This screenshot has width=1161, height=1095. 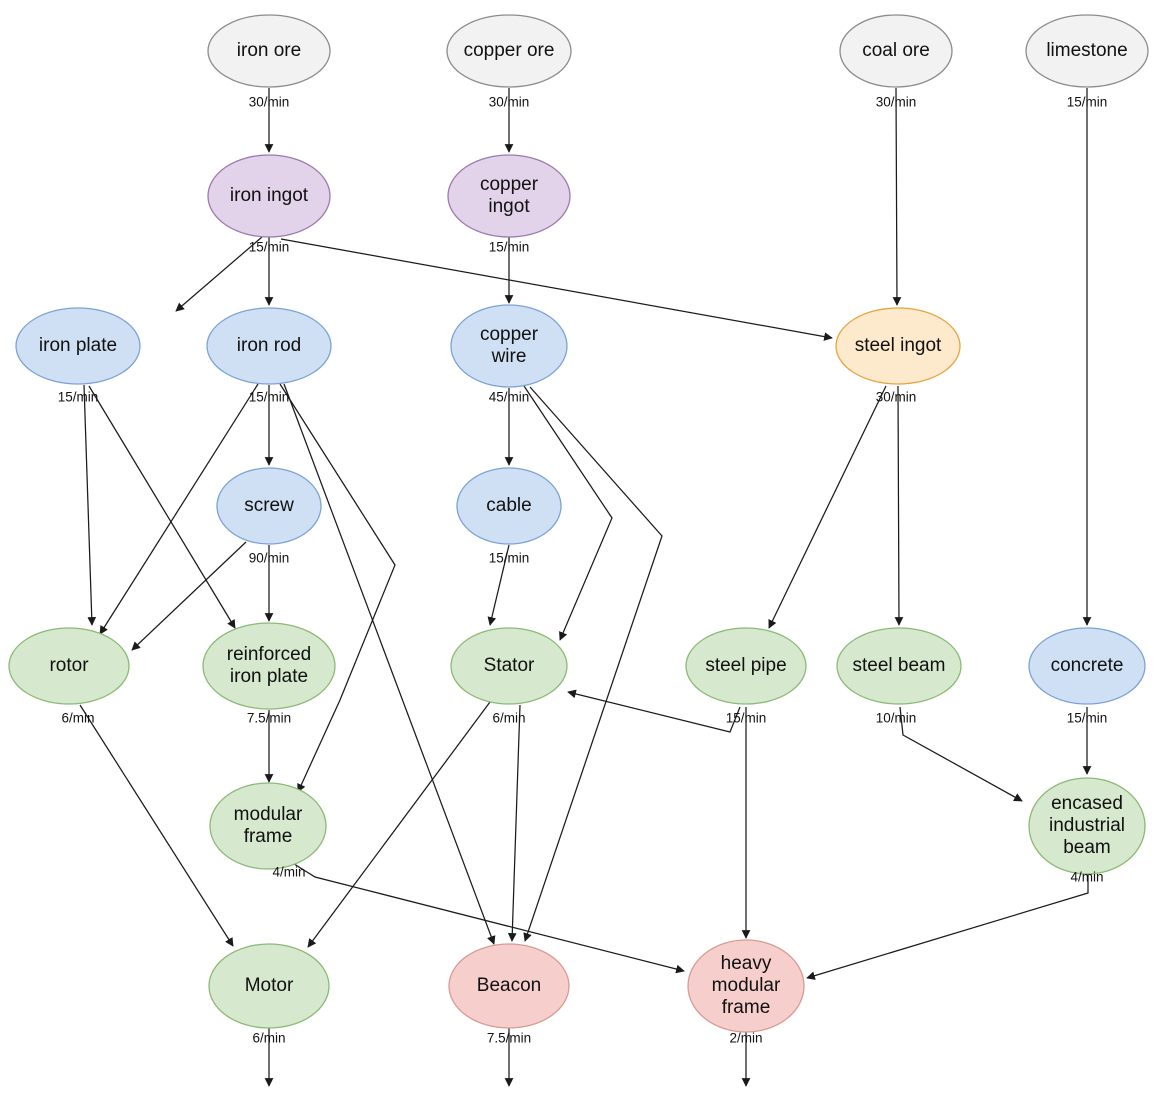 I want to click on node-eib: encased industrial beam, so click(x=1087, y=826).